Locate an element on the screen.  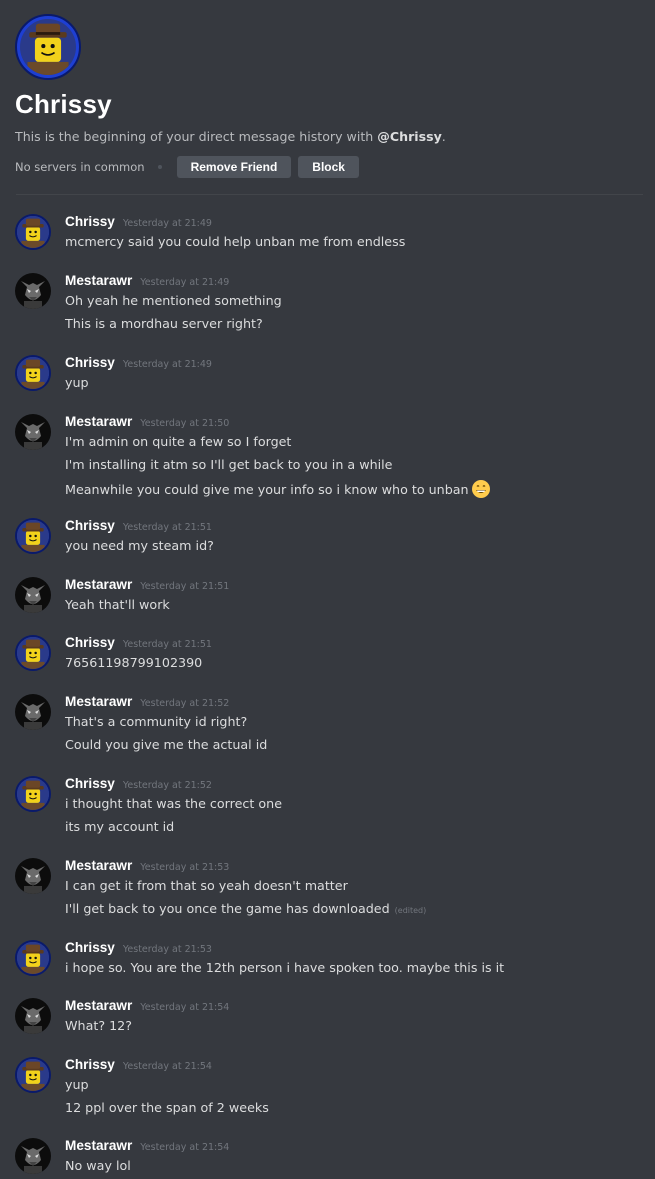
message-line: Could you give me the actual id is located at coordinates (166, 744).